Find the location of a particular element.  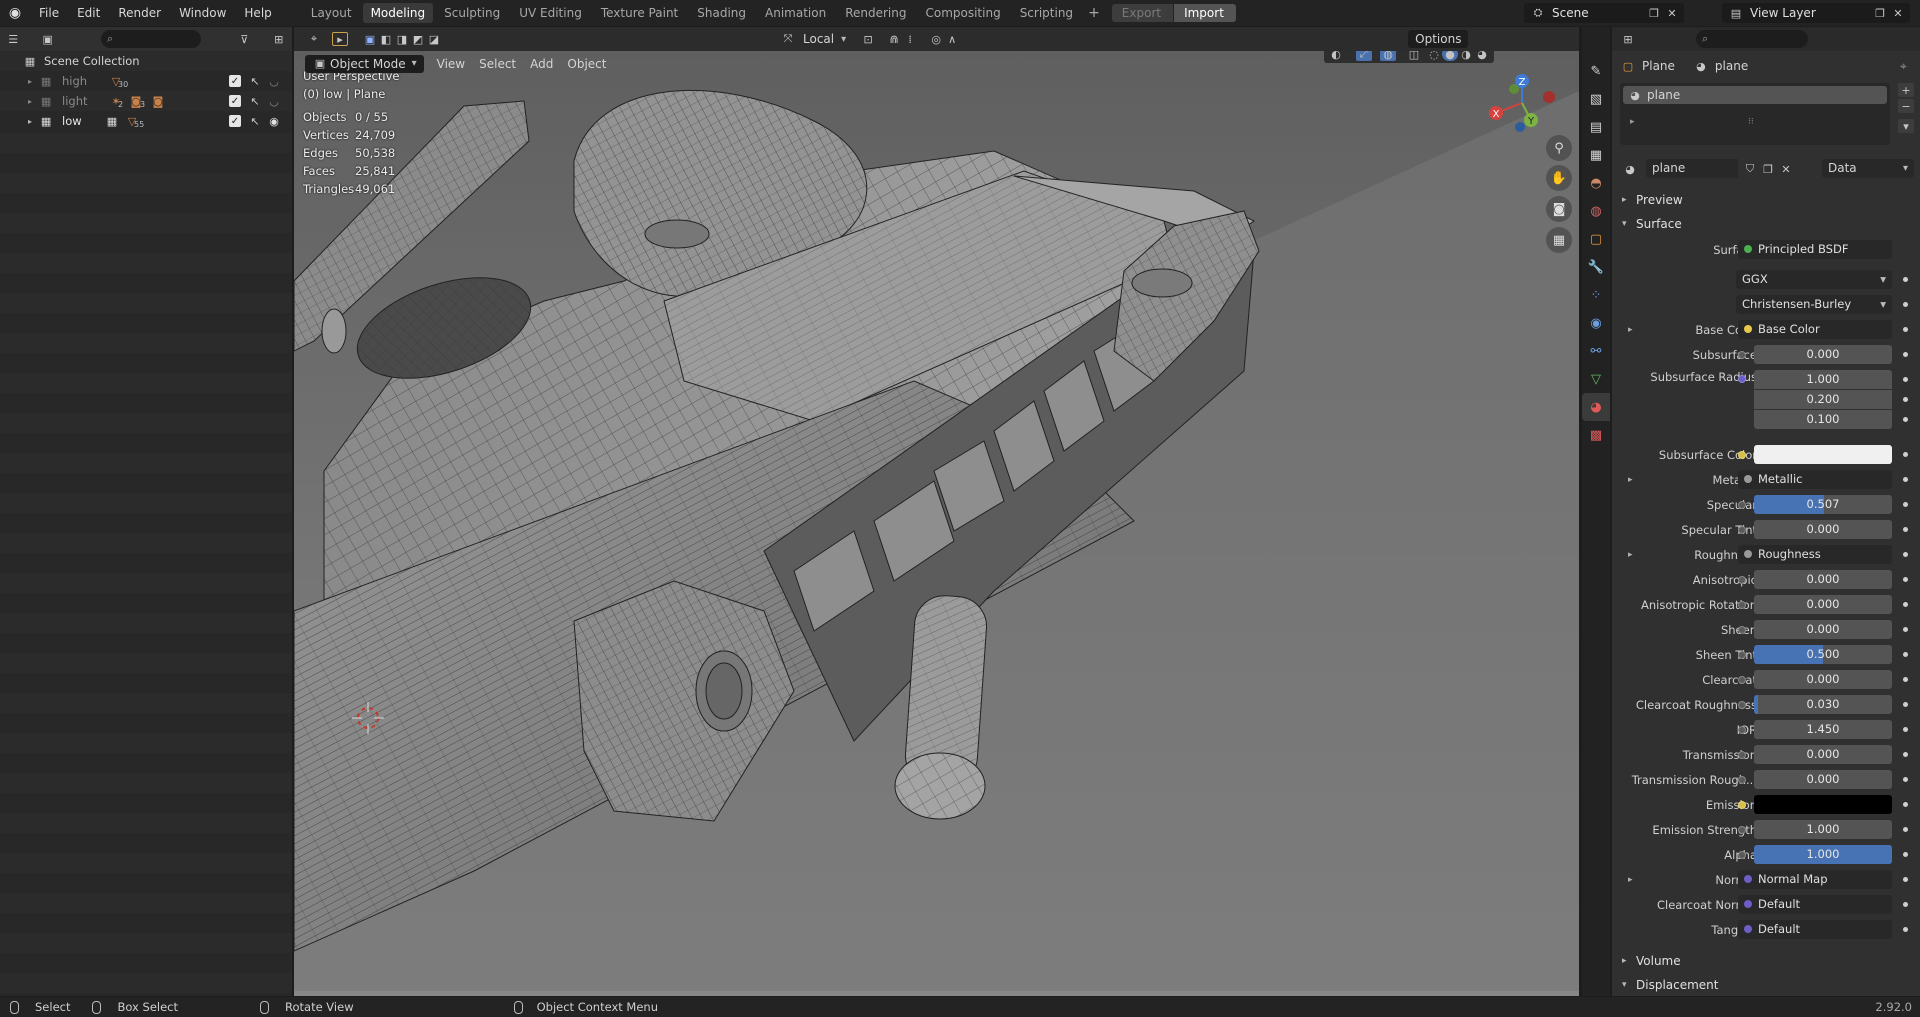

proportional-editing-icon: ◎ is located at coordinates (936, 39).